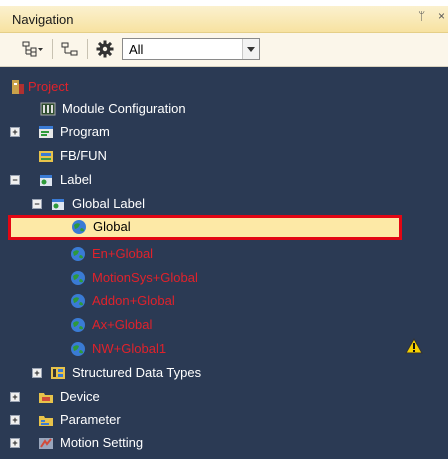 This screenshot has height=459, width=448. Describe the element at coordinates (224, 301) in the screenshot. I see `tree-item-addon-global: Addon+Global` at that location.